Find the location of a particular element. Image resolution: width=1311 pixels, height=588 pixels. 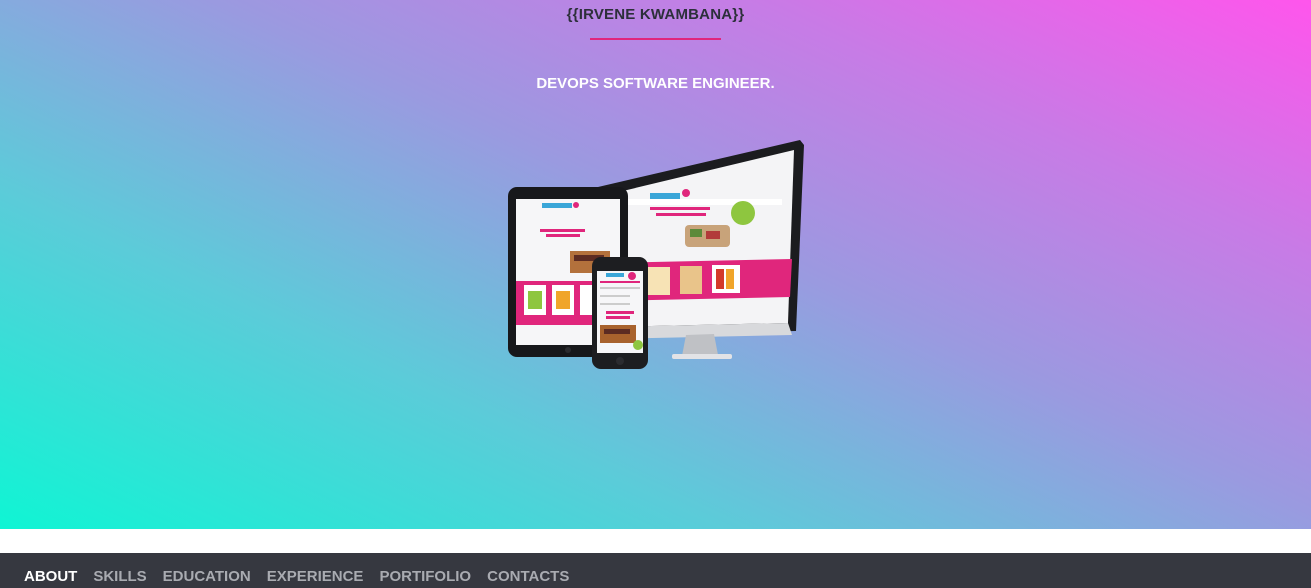

hero-title: {{IRVENE KWAMBANA}} is located at coordinates (655, 14).